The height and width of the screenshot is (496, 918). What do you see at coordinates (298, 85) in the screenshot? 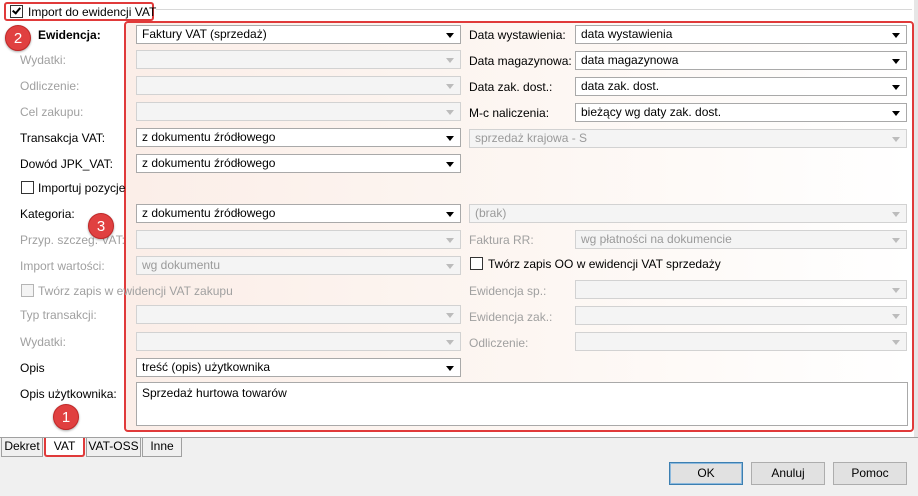
I see `odliczenie-dropdown` at bounding box center [298, 85].